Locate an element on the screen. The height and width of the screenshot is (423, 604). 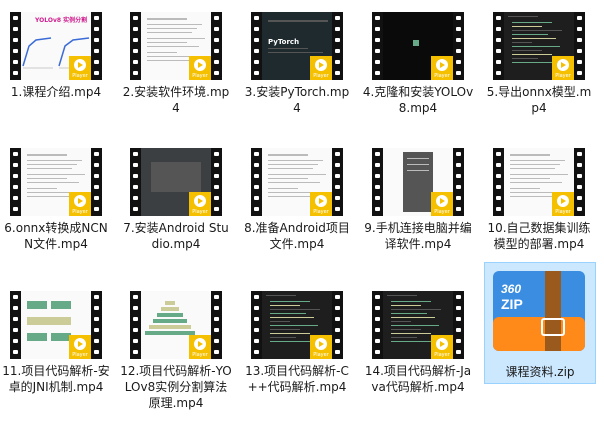
video-file-item: Player 11.项目代码解析-安卓的JNI机制.mp4 is located at coordinates (56, 352).